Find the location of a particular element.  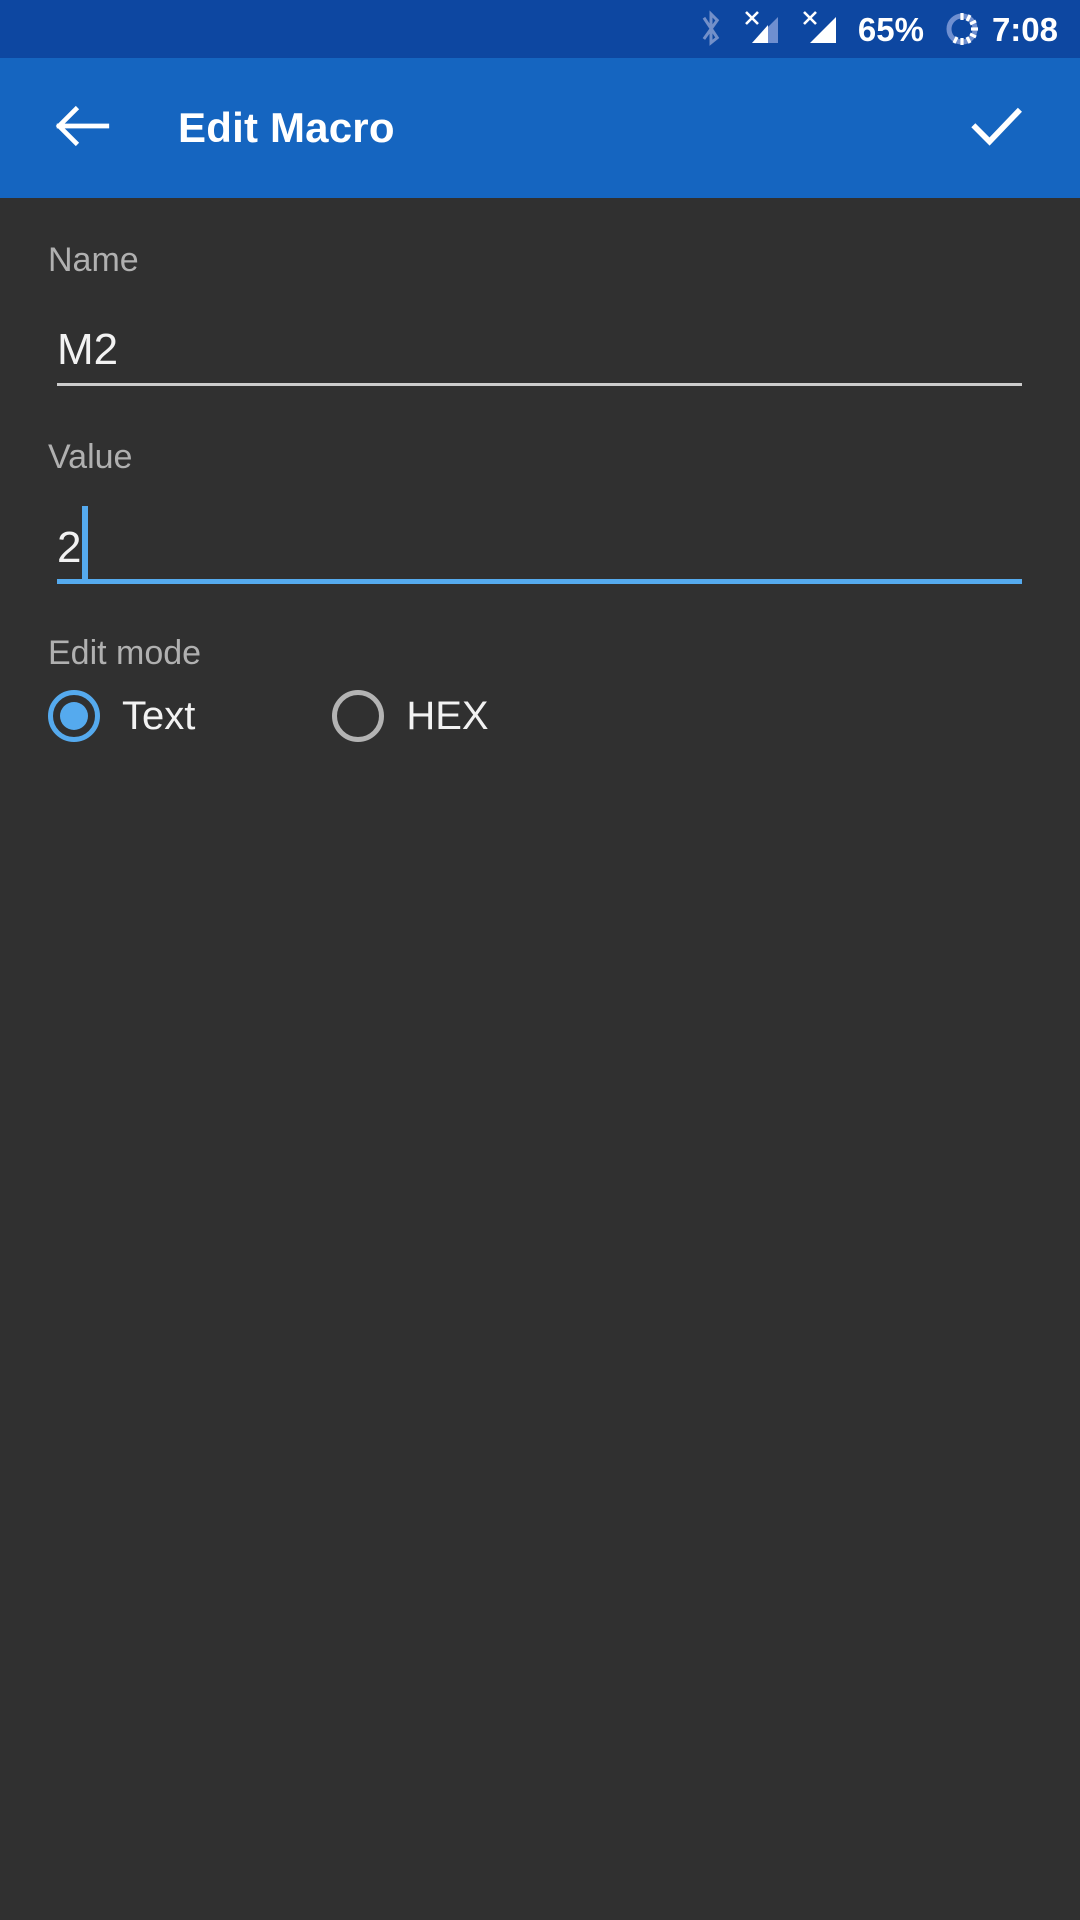

status-bar-icons: 65% 7:08 is located at coordinates (870, 29).